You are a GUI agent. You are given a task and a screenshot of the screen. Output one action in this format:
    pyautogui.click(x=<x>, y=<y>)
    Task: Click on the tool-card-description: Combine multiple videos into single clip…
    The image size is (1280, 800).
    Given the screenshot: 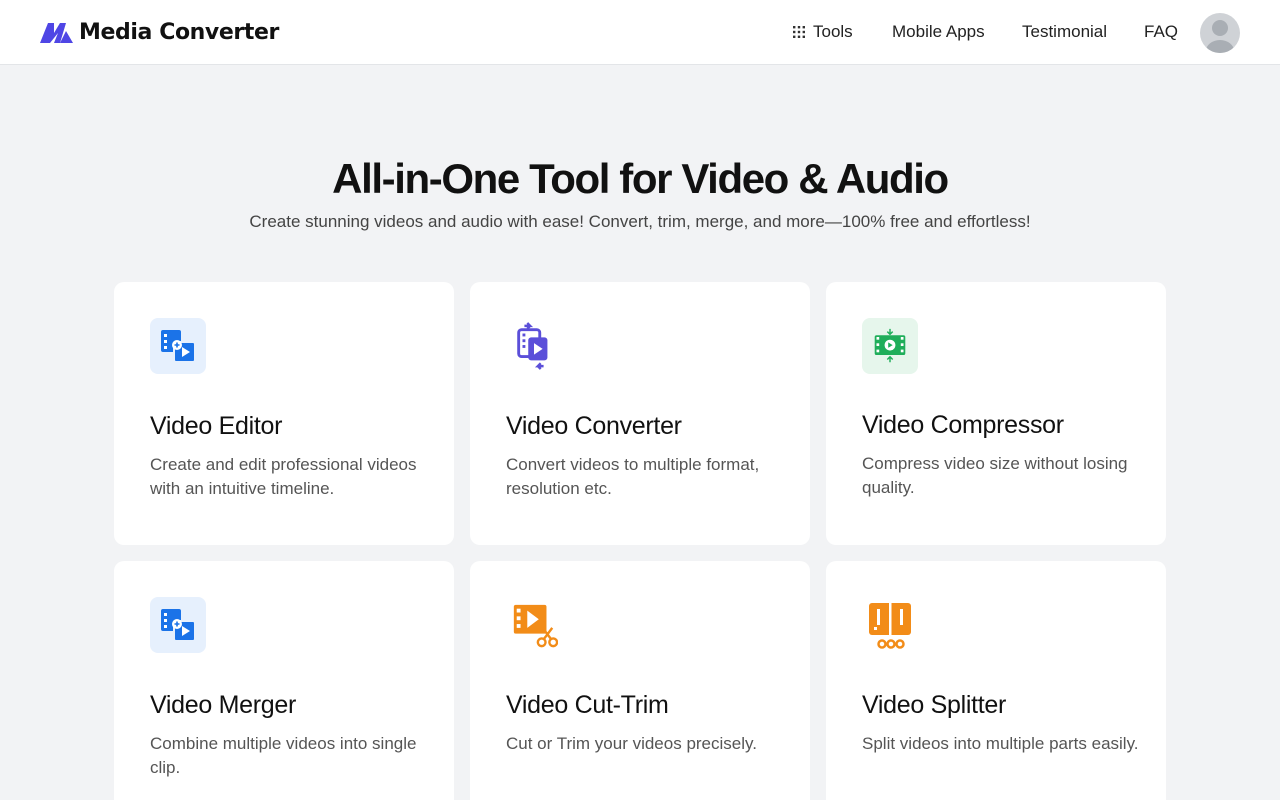 What is the action you would take?
    pyautogui.click(x=283, y=755)
    